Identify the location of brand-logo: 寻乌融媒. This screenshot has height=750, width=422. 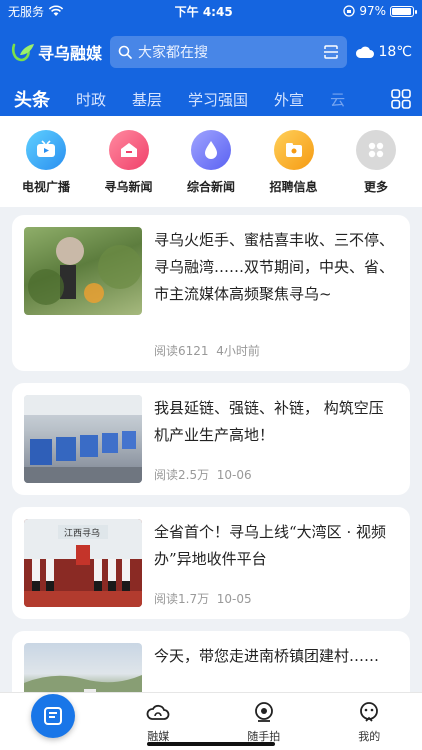
(56, 52).